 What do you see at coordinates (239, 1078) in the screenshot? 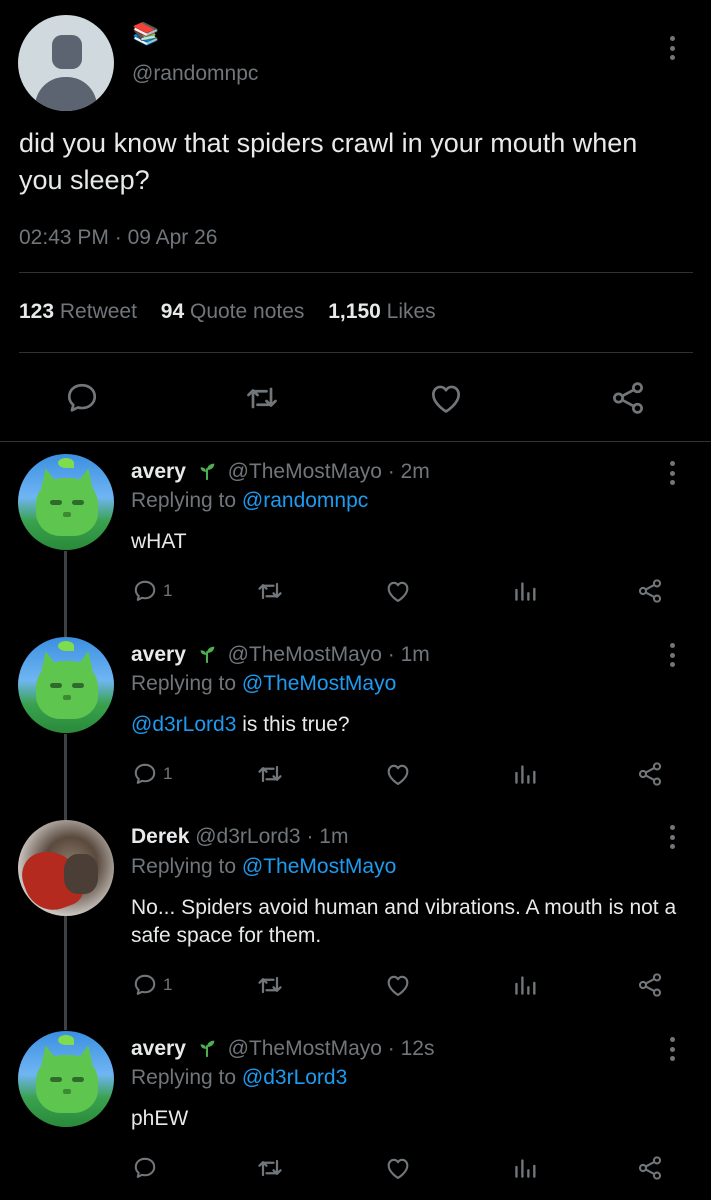
I see `replying-to: Replying to @d3rLord3` at bounding box center [239, 1078].